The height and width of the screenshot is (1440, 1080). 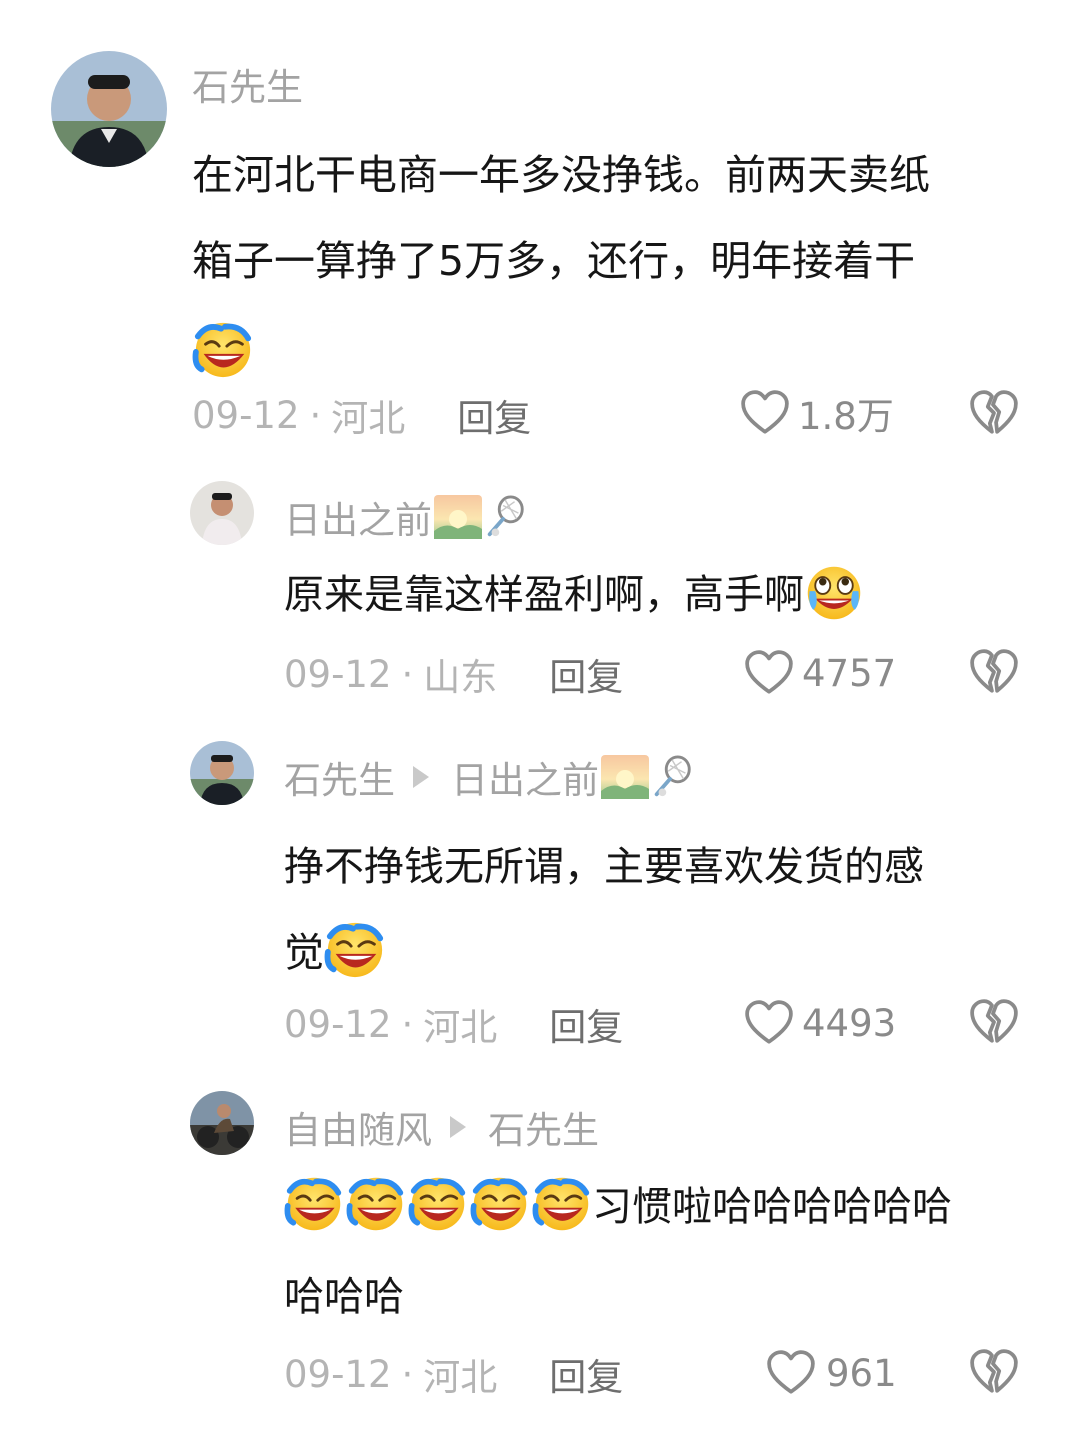 I want to click on like-button: 4493, so click(x=820, y=1023).